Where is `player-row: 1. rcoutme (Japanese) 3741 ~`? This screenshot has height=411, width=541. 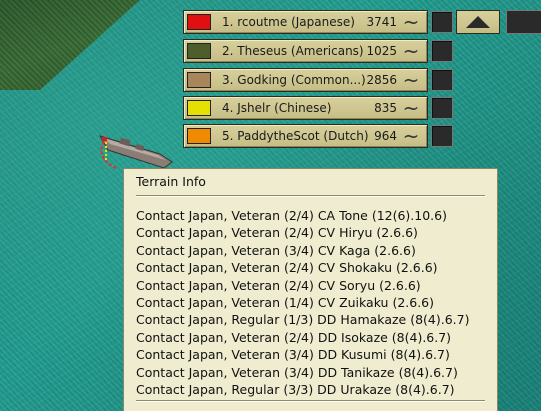 player-row: 1. rcoutme (Japanese) 3741 ~ is located at coordinates (362, 22).